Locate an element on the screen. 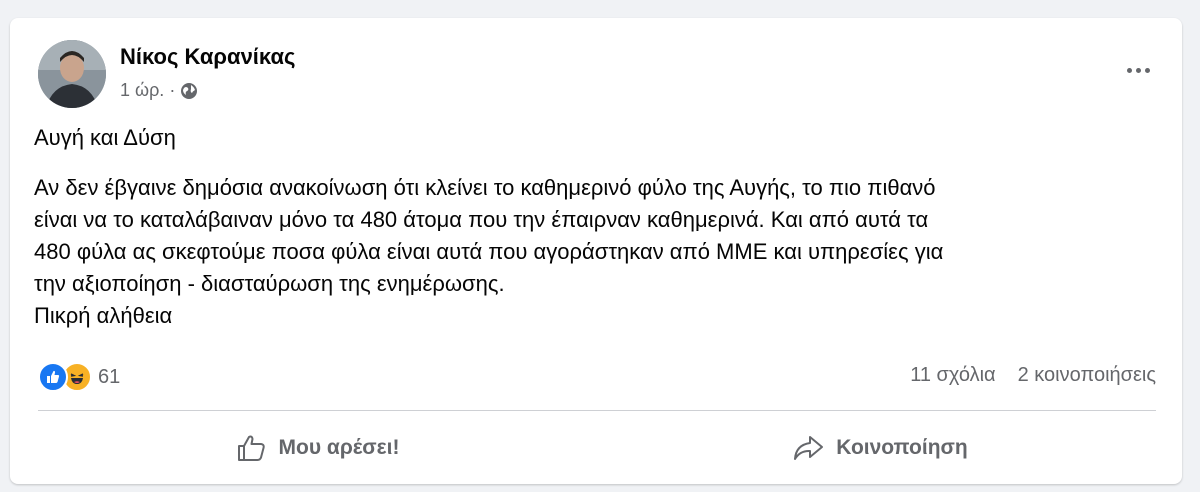  like-reaction-icon is located at coordinates (53, 377).